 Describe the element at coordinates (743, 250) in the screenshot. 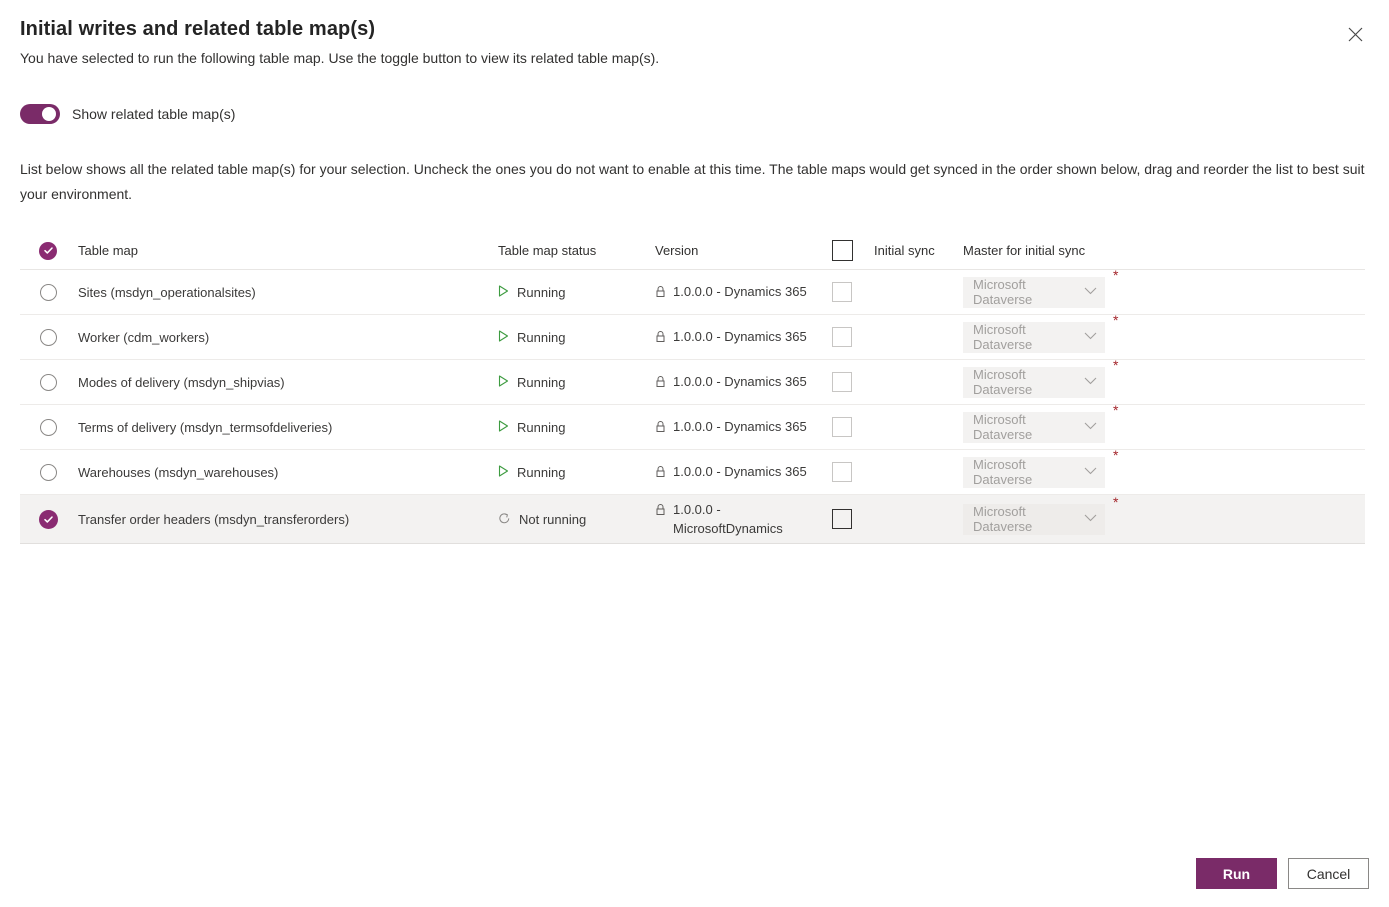

I see `column-header-version: Version` at that location.